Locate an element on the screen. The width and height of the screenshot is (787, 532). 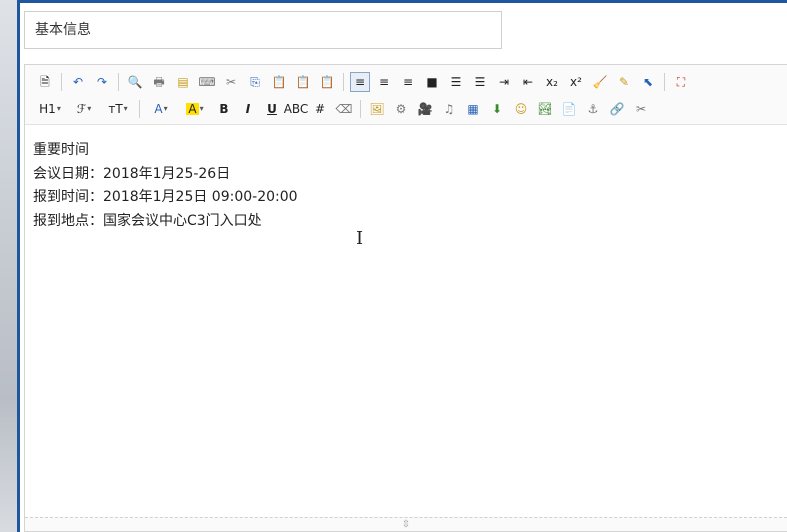
cut-icon: ✂ is located at coordinates (231, 82).